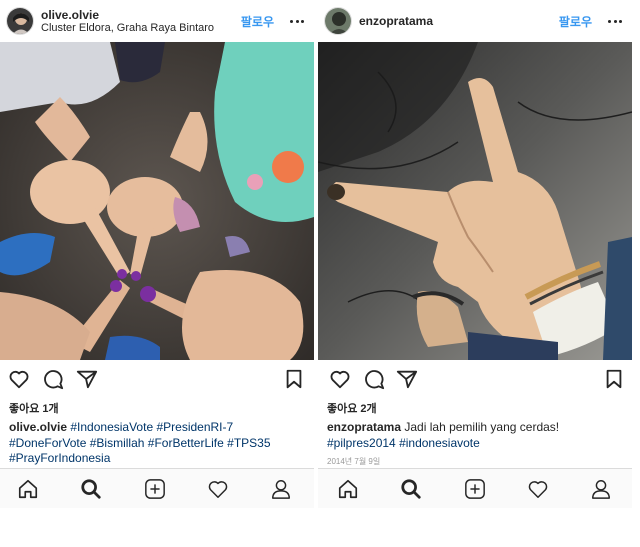  I want to click on likes-count: 좋아요 1개, so click(34, 408).